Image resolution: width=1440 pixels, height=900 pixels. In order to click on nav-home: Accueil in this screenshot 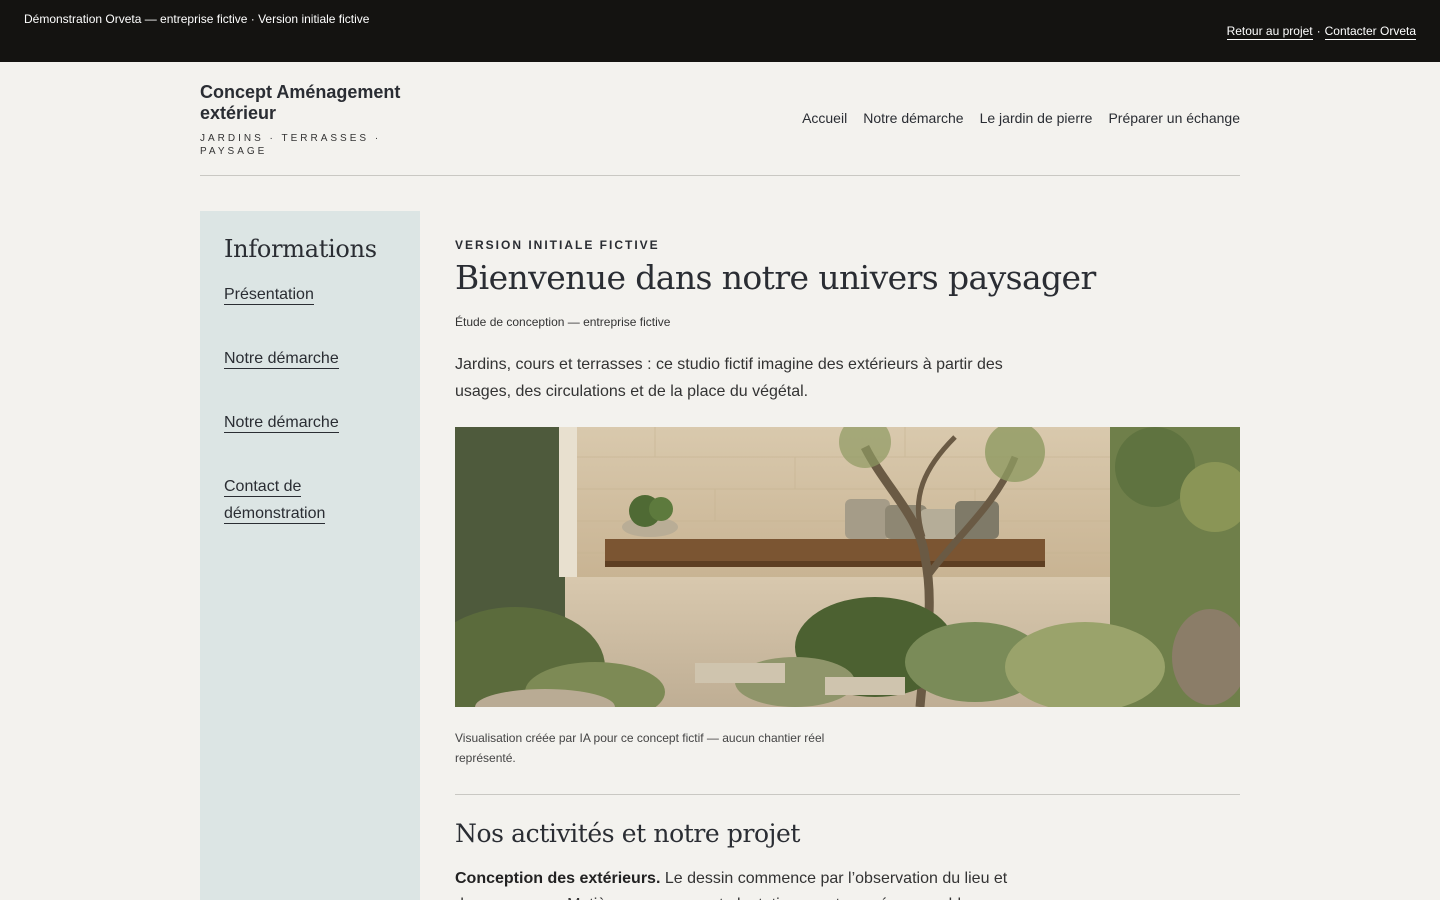, I will do `click(824, 118)`.